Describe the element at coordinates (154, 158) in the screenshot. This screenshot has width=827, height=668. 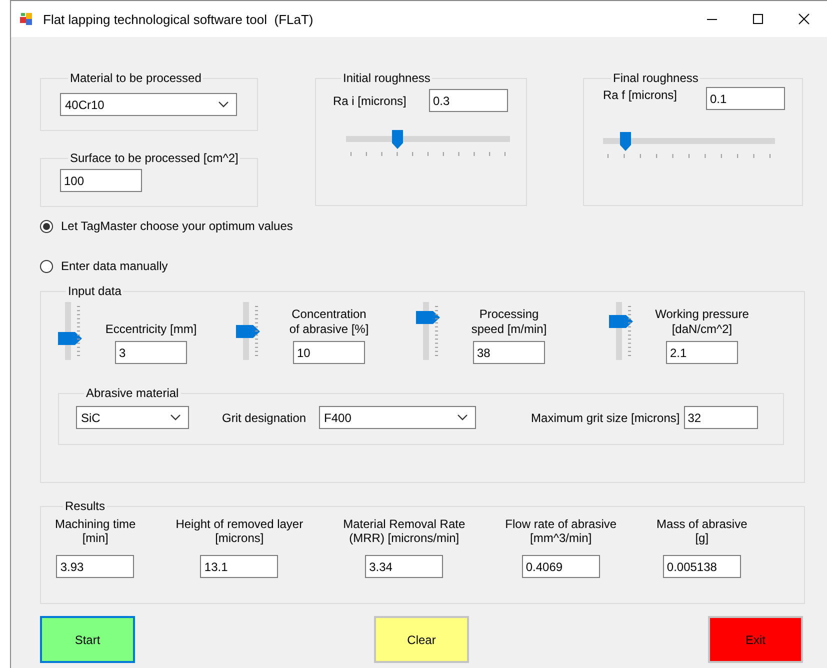
I see `group-title: Surface to be processed [cm^2]` at that location.